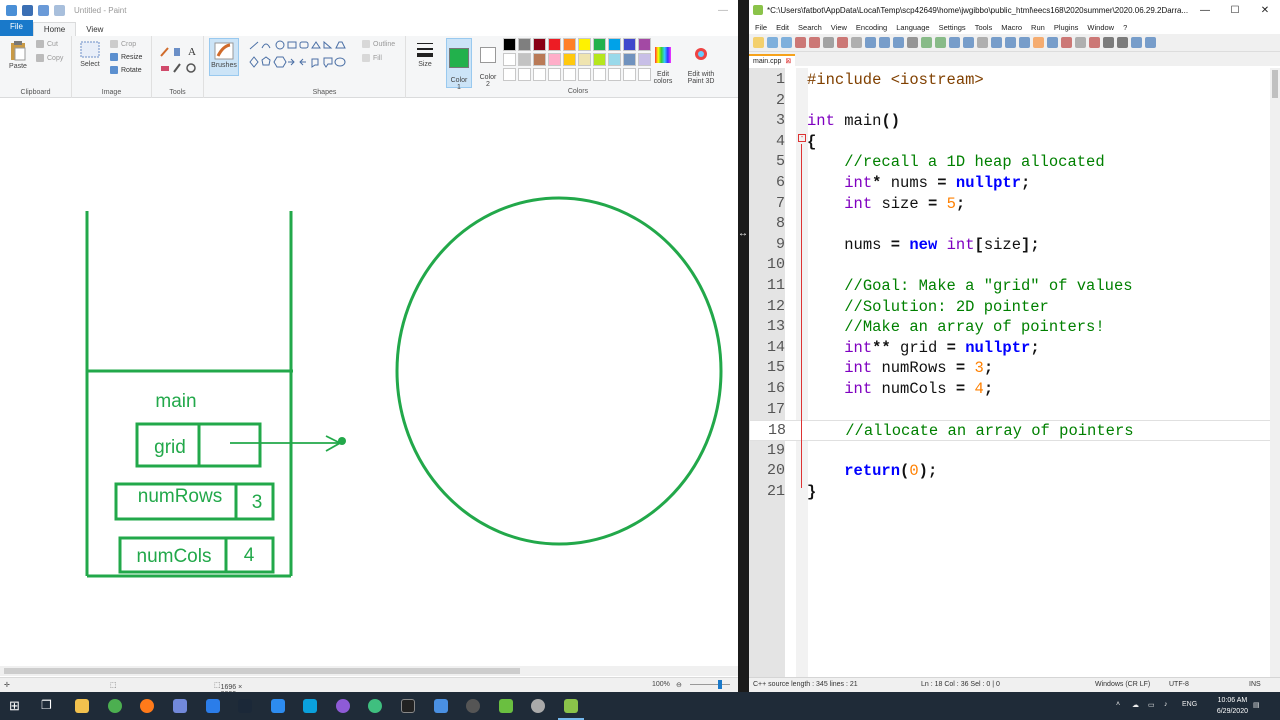 Image resolution: width=1280 pixels, height=720 pixels. What do you see at coordinates (1014, 430) in the screenshot?
I see `code-line: 18 //allocate an array of pointers` at bounding box center [1014, 430].